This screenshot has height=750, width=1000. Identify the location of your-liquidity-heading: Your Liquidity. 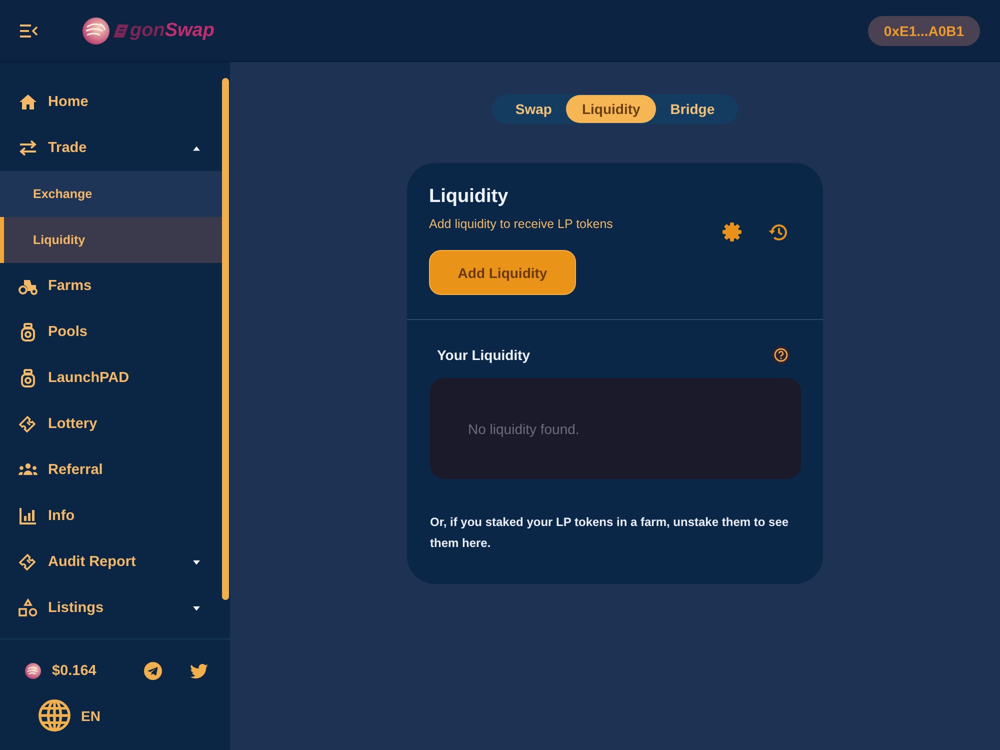
(483, 355).